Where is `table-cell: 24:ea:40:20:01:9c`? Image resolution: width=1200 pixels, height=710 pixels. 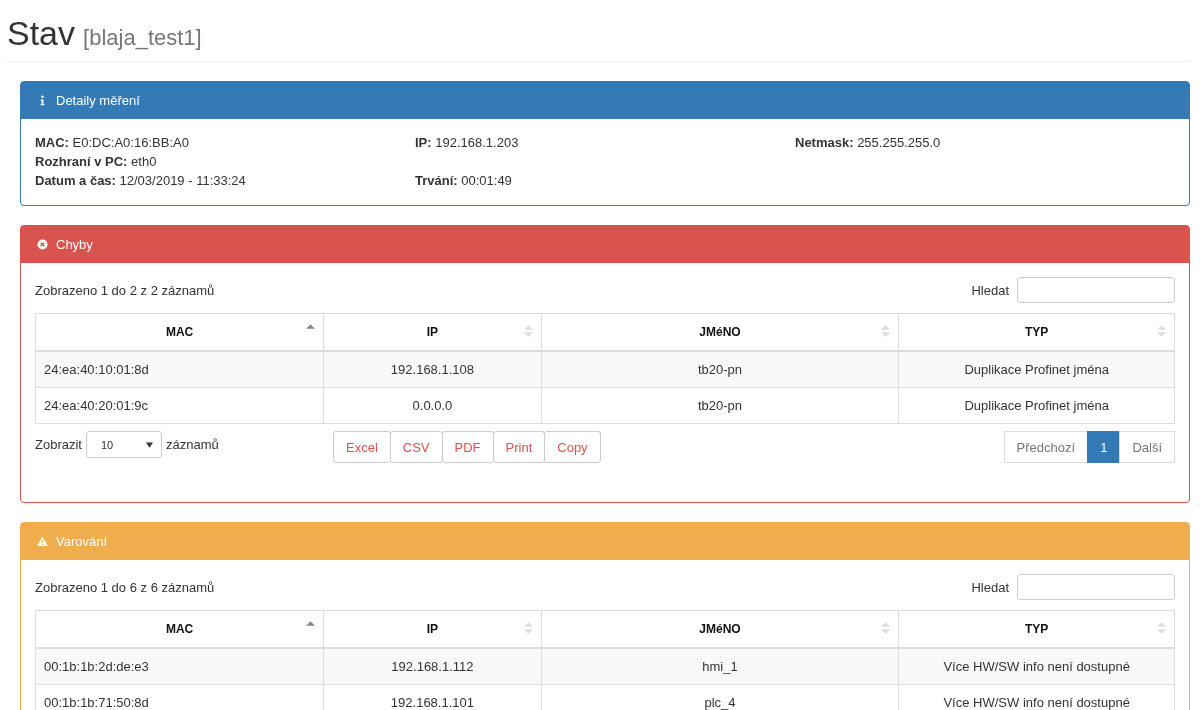
table-cell: 24:ea:40:20:01:9c is located at coordinates (179, 405).